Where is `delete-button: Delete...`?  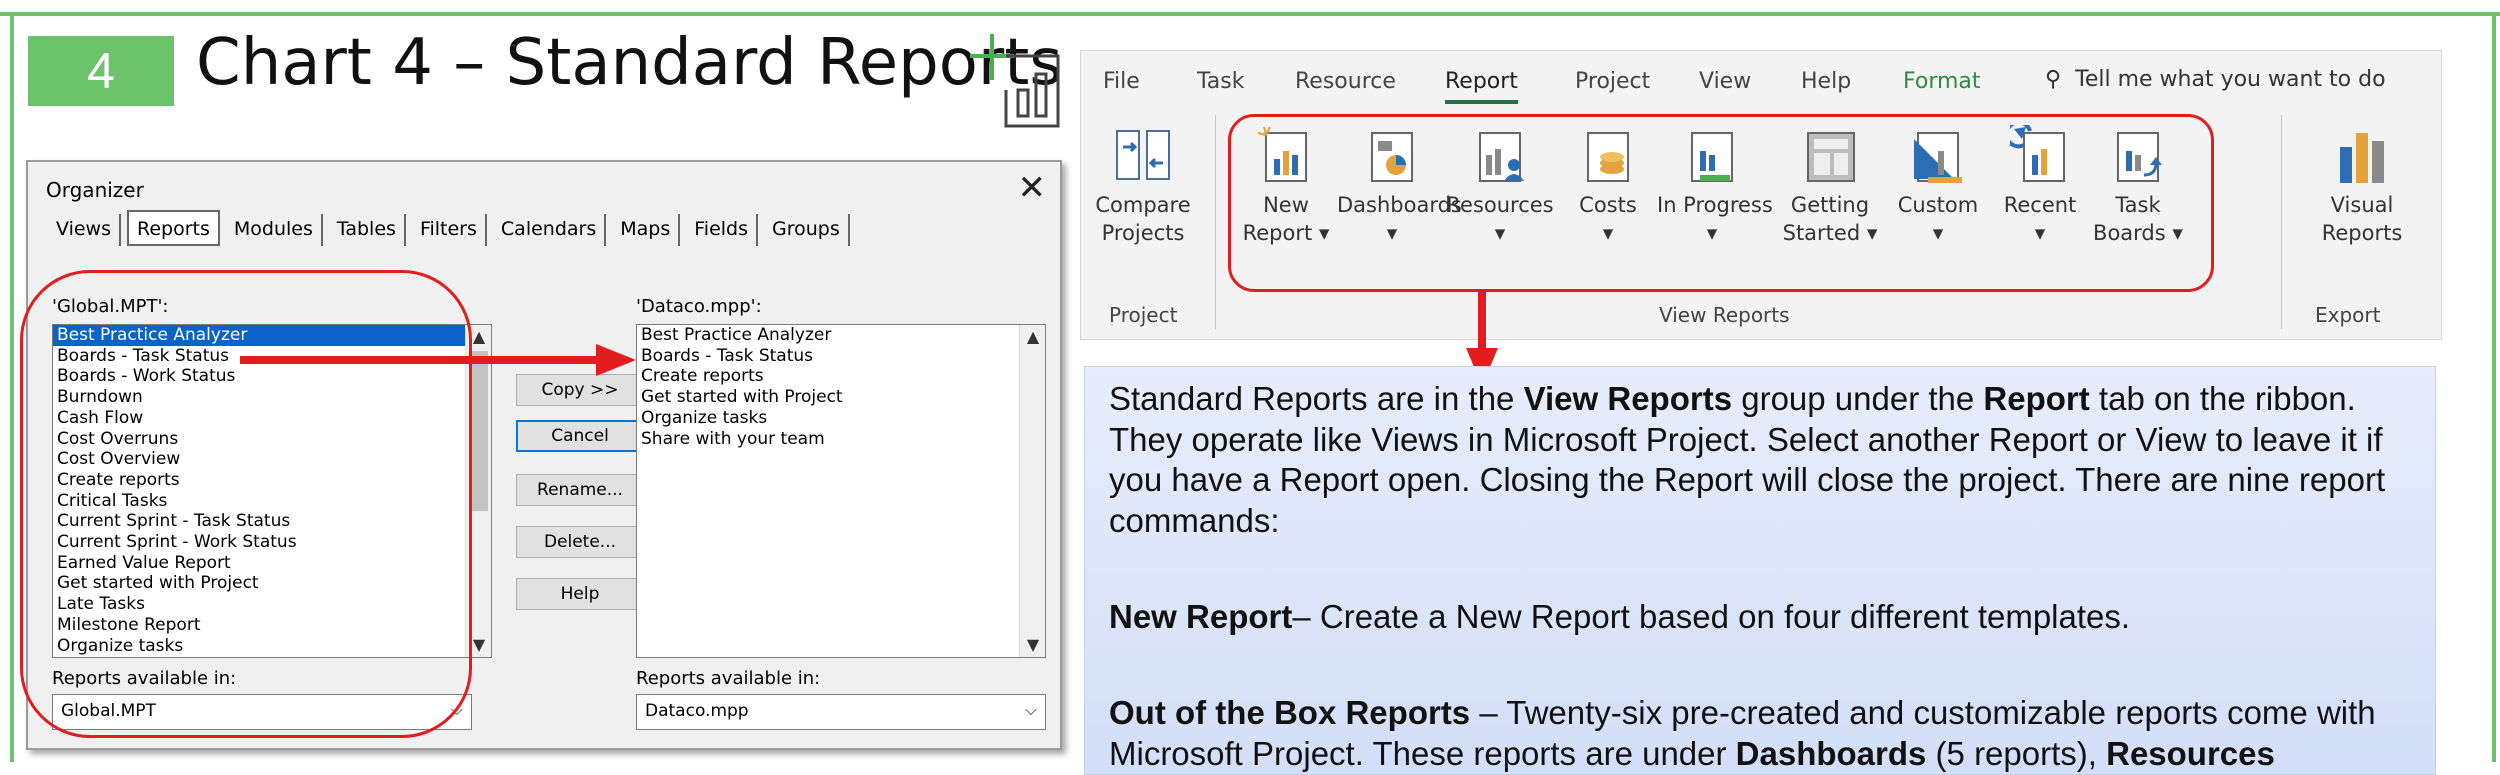 delete-button: Delete... is located at coordinates (580, 542).